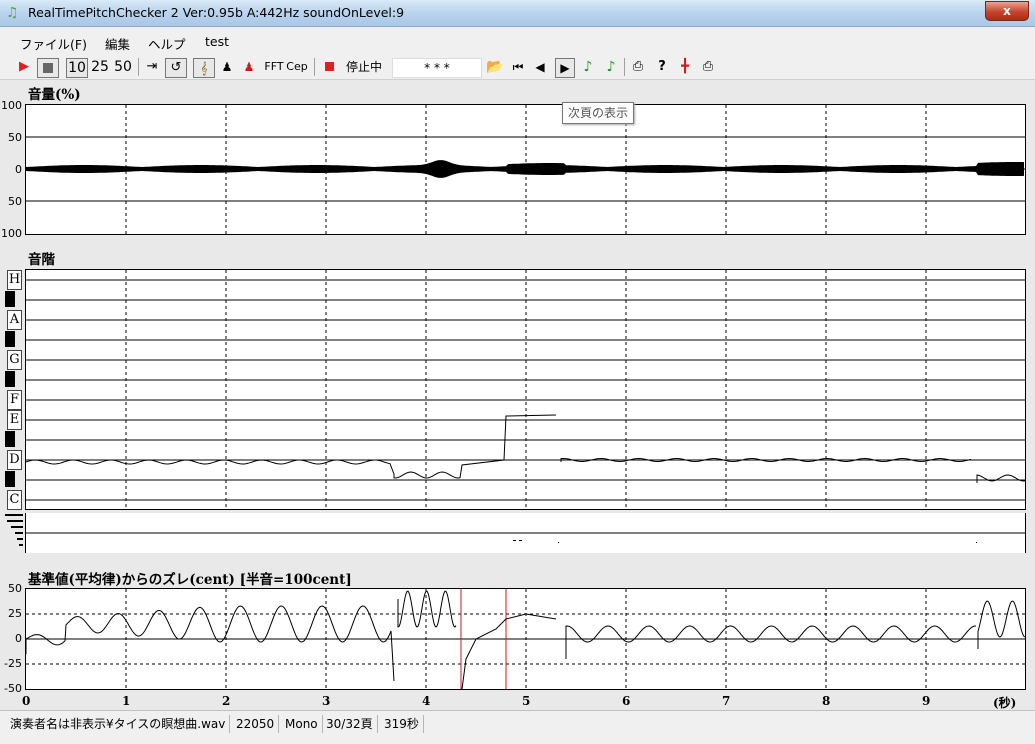  What do you see at coordinates (708, 67) in the screenshot?
I see `print-icon: ⎙` at bounding box center [708, 67].